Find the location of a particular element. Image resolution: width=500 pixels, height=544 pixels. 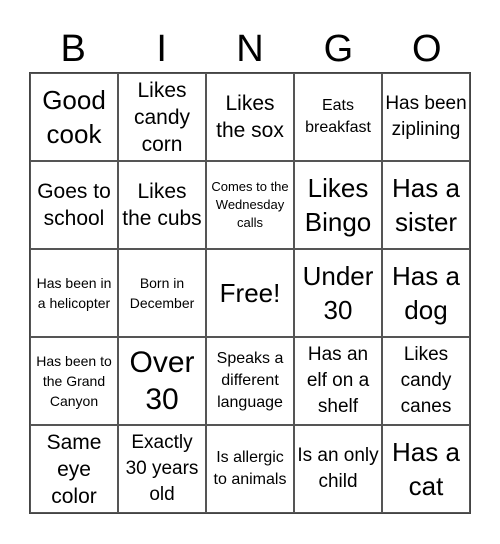

bingo-cell: Over 30 is located at coordinates (162, 381).